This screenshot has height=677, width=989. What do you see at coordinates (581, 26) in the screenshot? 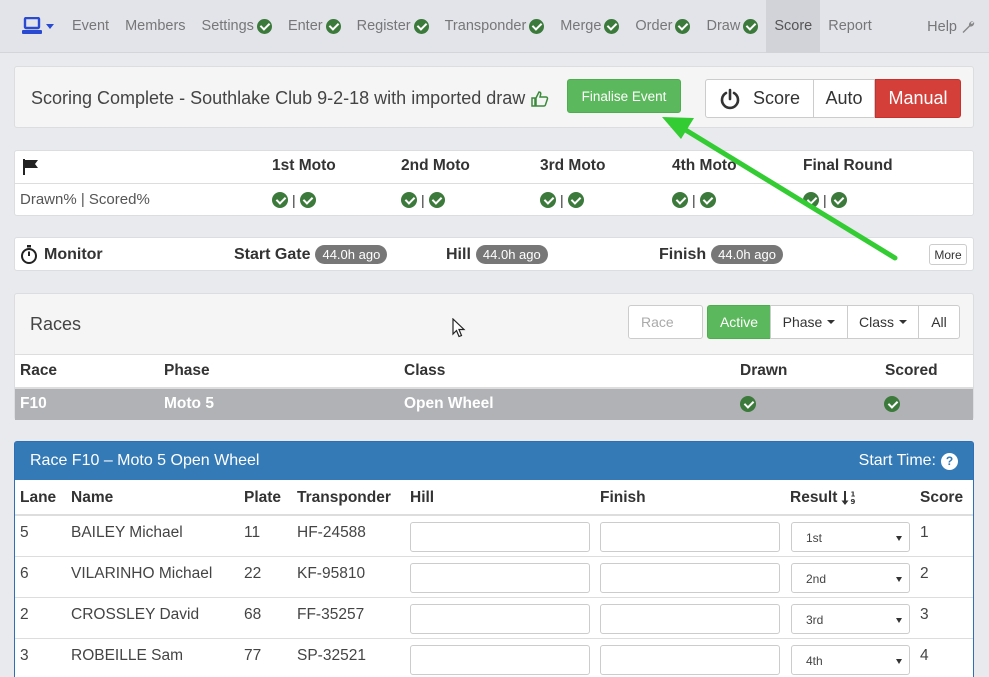
I see `nav-label: Merge` at bounding box center [581, 26].